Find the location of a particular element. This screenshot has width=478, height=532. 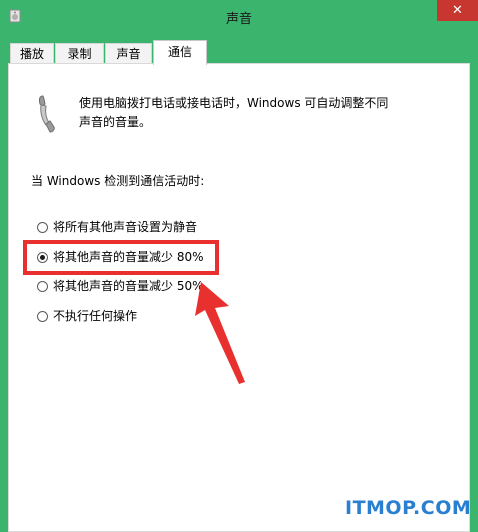

tab-playback: 播放 is located at coordinates (32, 53).